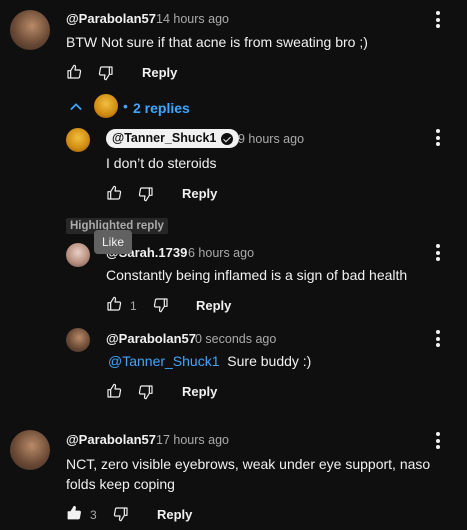 The width and height of the screenshot is (467, 530). What do you see at coordinates (164, 138) in the screenshot?
I see `reply-author: @Tanner_Shuck1` at bounding box center [164, 138].